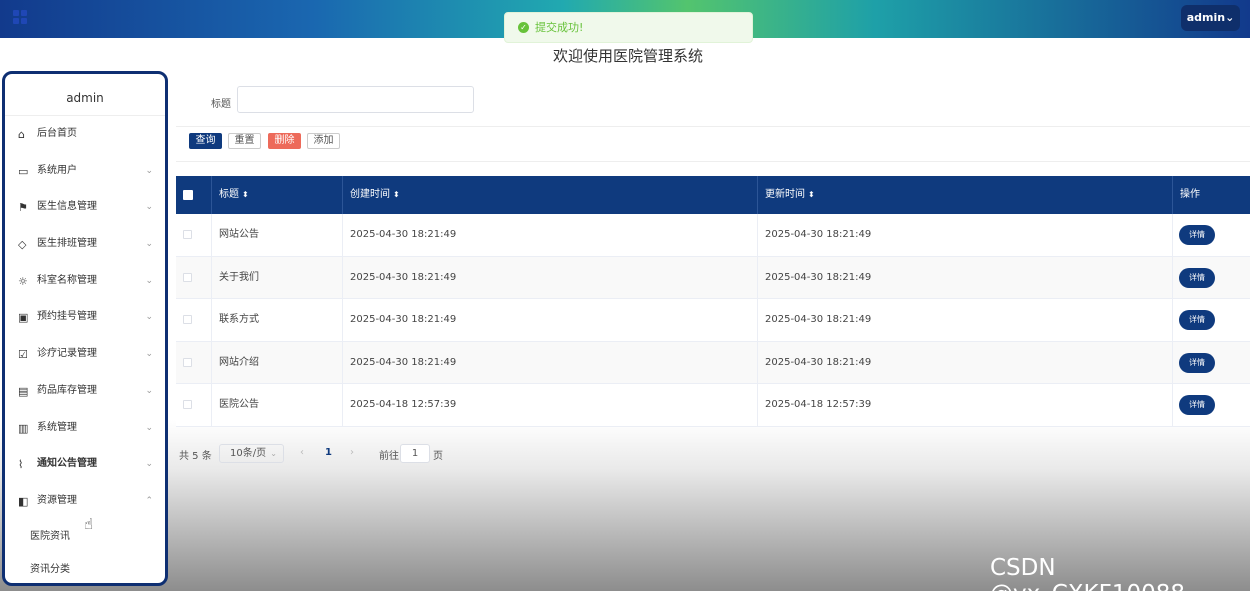  I want to click on sidebar-item-7: ▤ 药品库存管理 ⌄, so click(85, 391).